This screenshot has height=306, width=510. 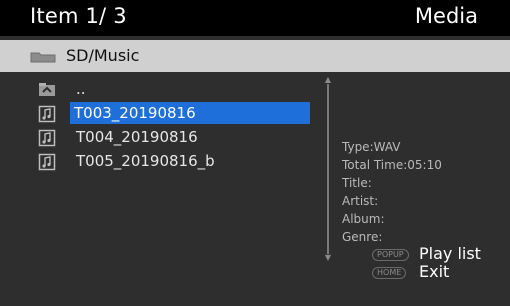 What do you see at coordinates (357, 183) in the screenshot?
I see `info-title: Title:` at bounding box center [357, 183].